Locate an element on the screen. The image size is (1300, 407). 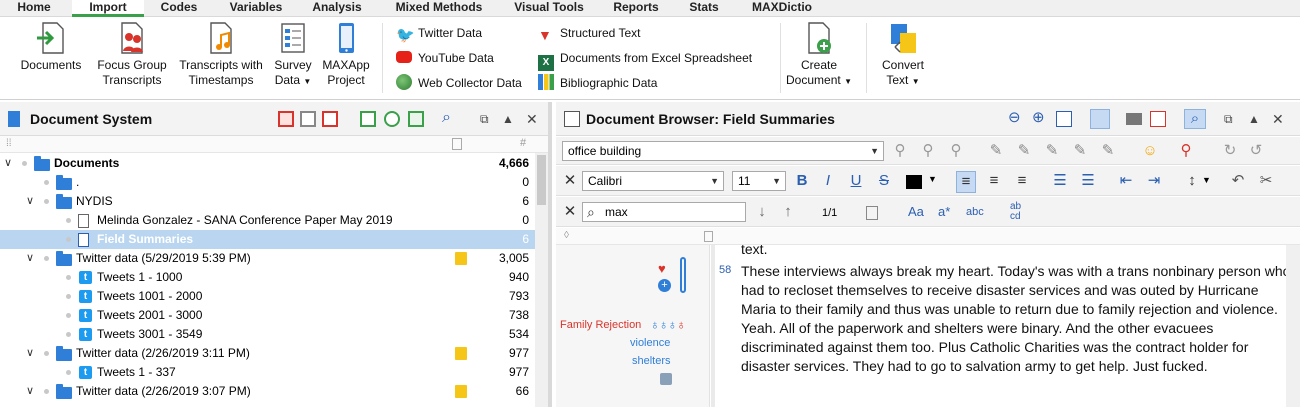
menu-reports: Reports is located at coordinates (636, 8).